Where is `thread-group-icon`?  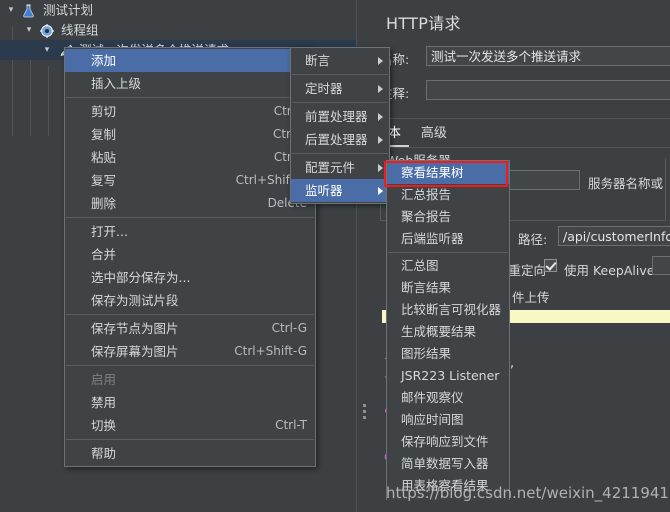 thread-group-icon is located at coordinates (48, 30).